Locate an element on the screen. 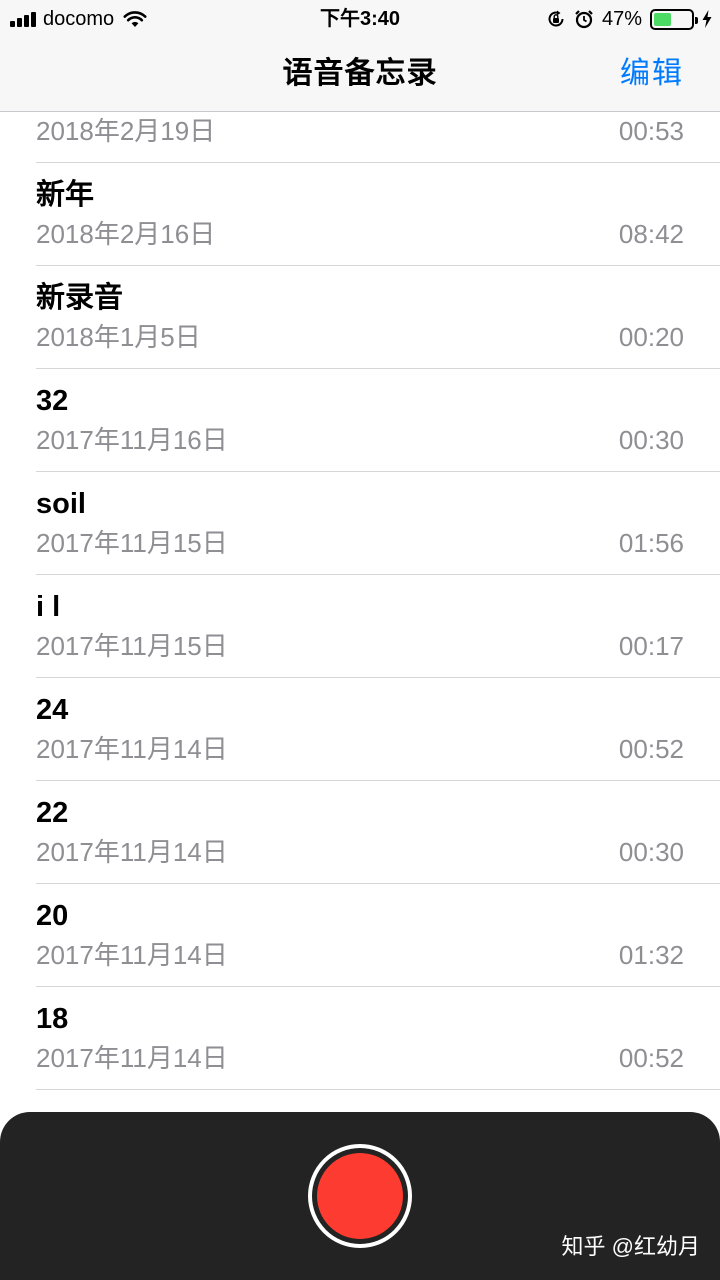 This screenshot has height=1280, width=720. edit-button: 编辑 is located at coordinates (652, 74).